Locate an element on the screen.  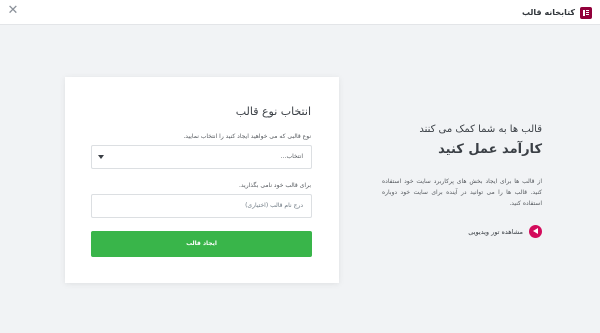
form-title: انتخاب نوع قالب is located at coordinates (273, 111).